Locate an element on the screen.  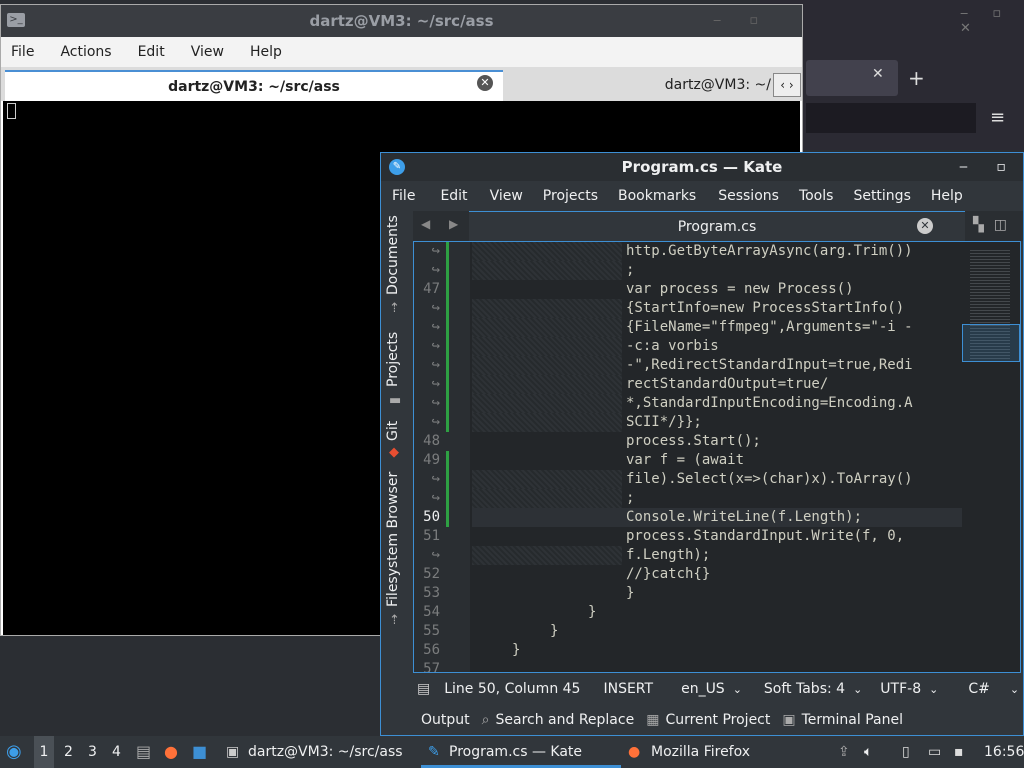
konsole-menu-view: View is located at coordinates (207, 52).